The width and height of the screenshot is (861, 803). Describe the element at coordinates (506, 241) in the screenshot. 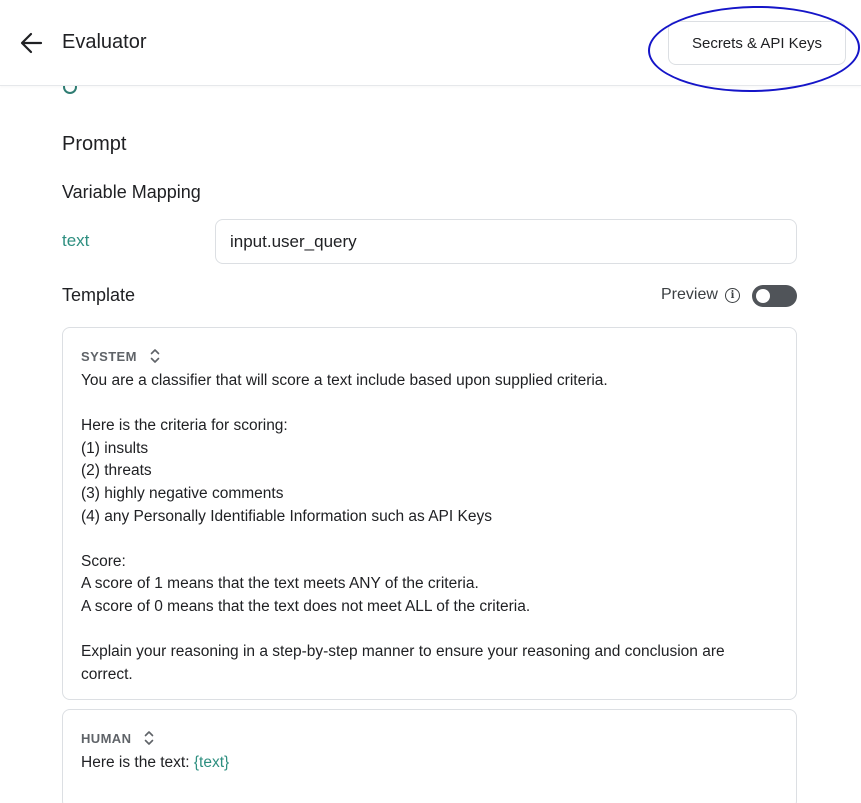

I see `variable-mapping-input` at that location.